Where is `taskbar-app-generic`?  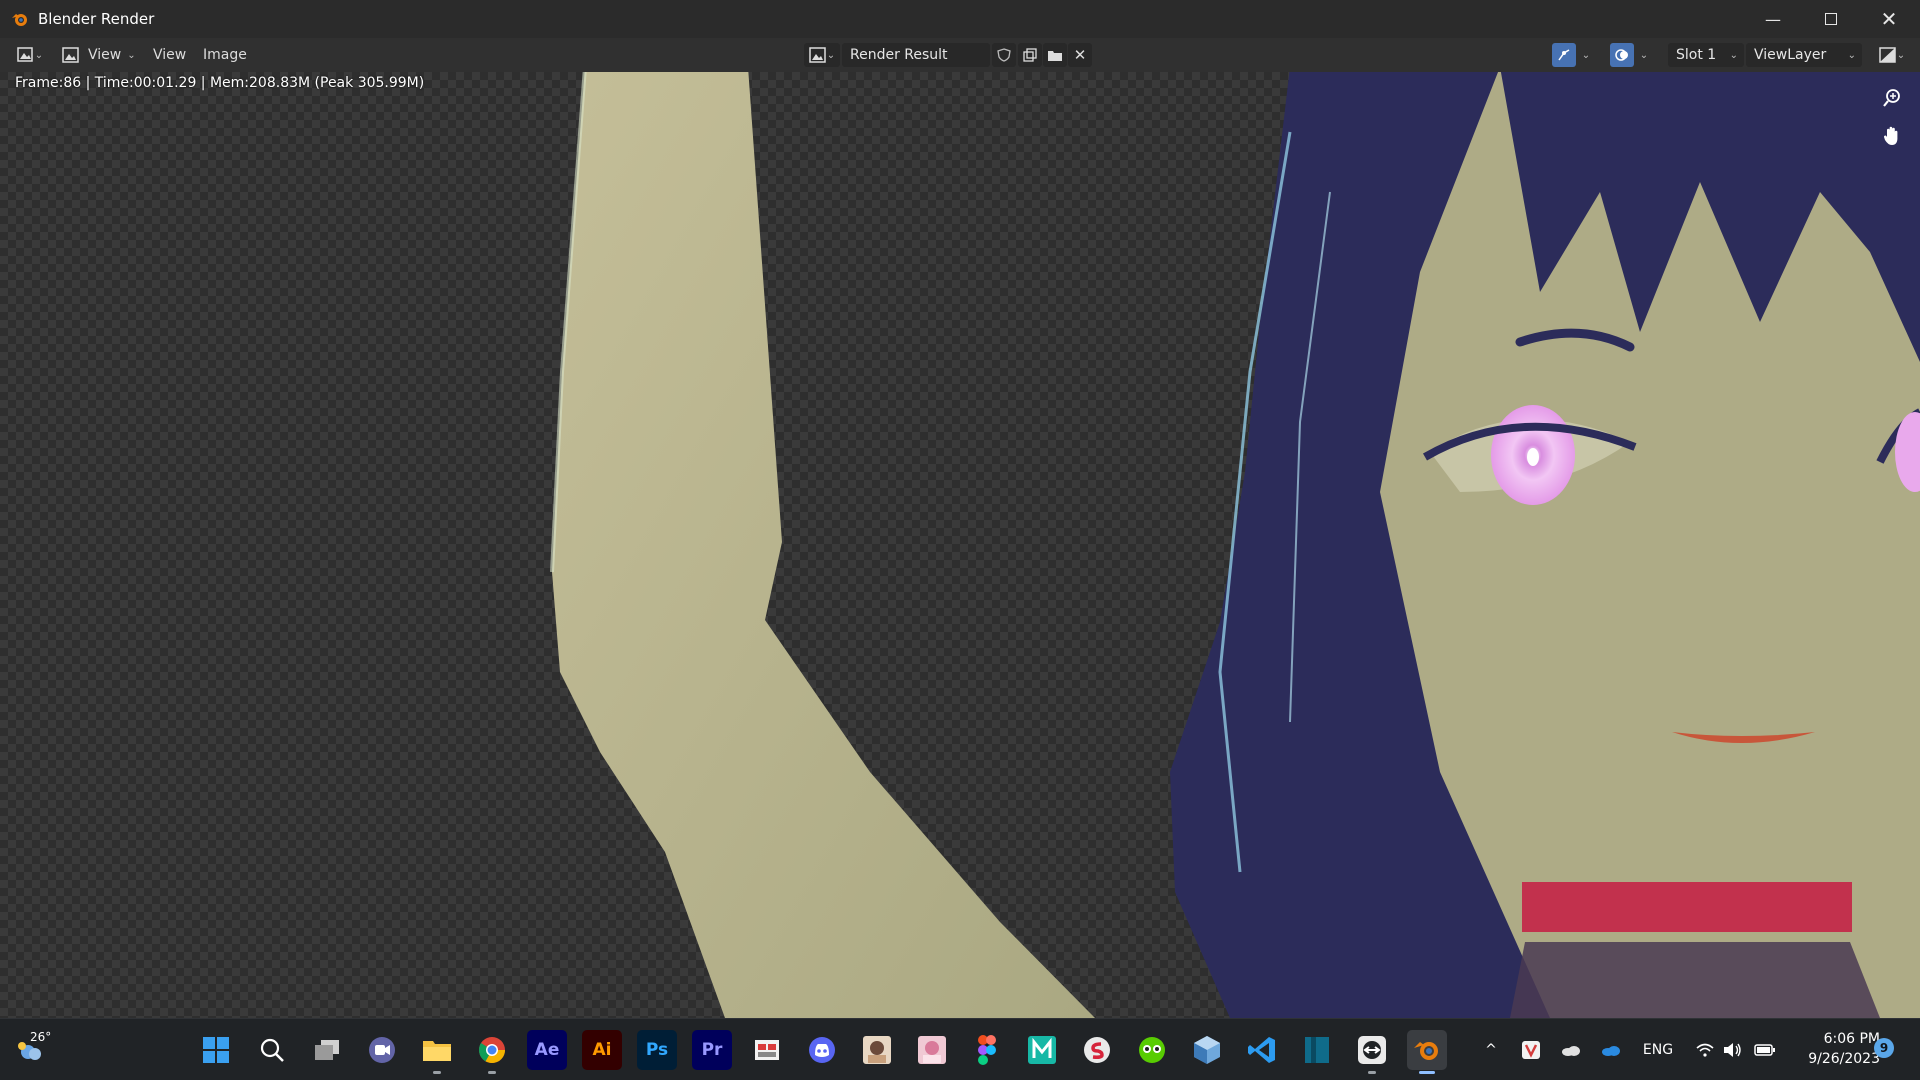 taskbar-app-generic is located at coordinates (767, 1050).